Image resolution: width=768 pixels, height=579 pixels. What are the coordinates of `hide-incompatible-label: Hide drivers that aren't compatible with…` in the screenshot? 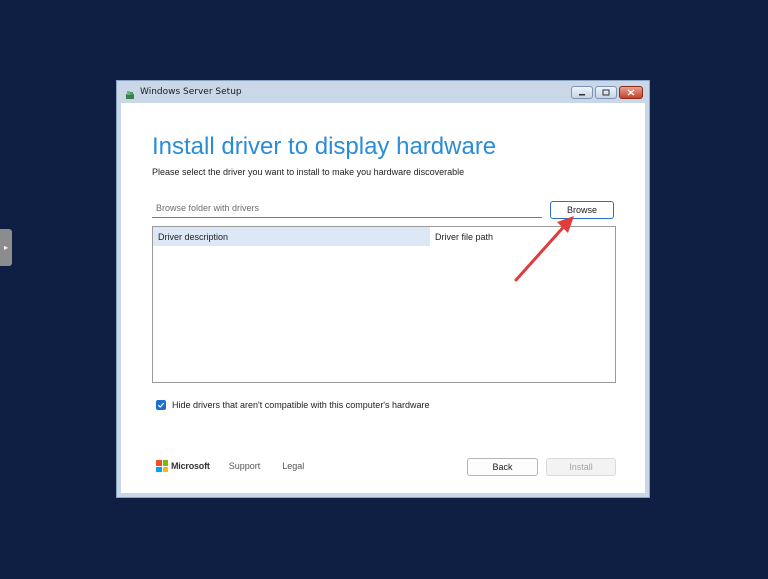 It's located at (301, 405).